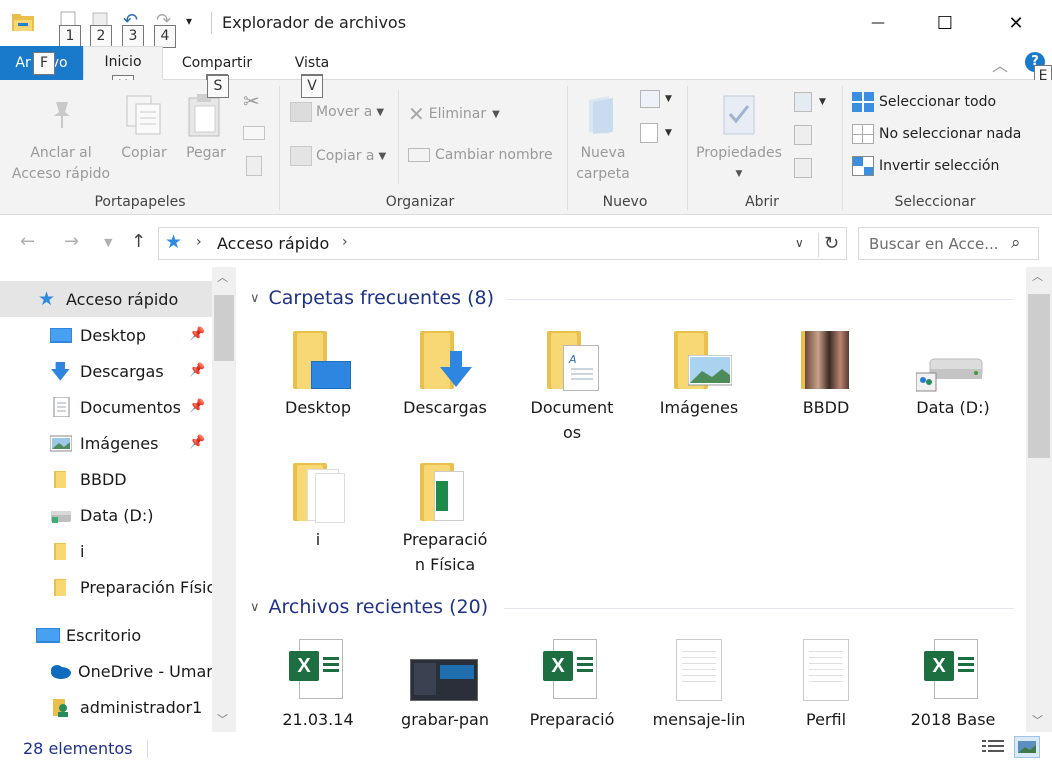  I want to click on folder-app-icon, so click(23, 22).